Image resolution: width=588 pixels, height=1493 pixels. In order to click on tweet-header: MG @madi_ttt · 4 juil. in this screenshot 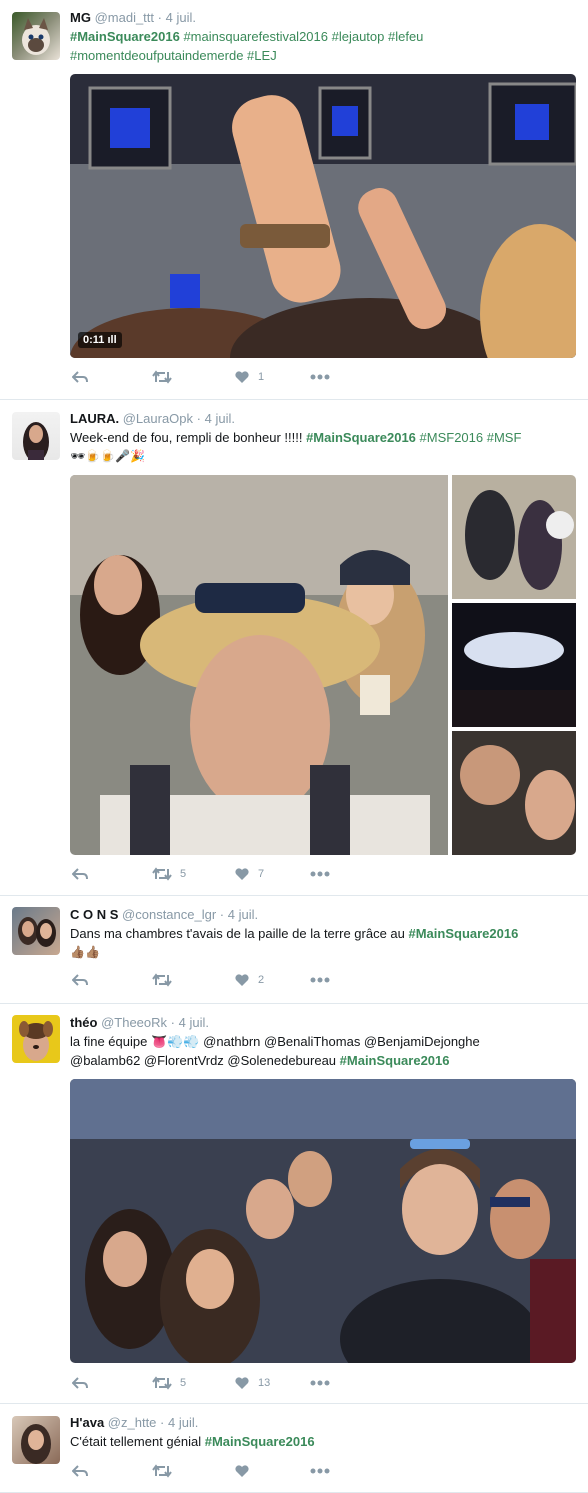, I will do `click(133, 18)`.